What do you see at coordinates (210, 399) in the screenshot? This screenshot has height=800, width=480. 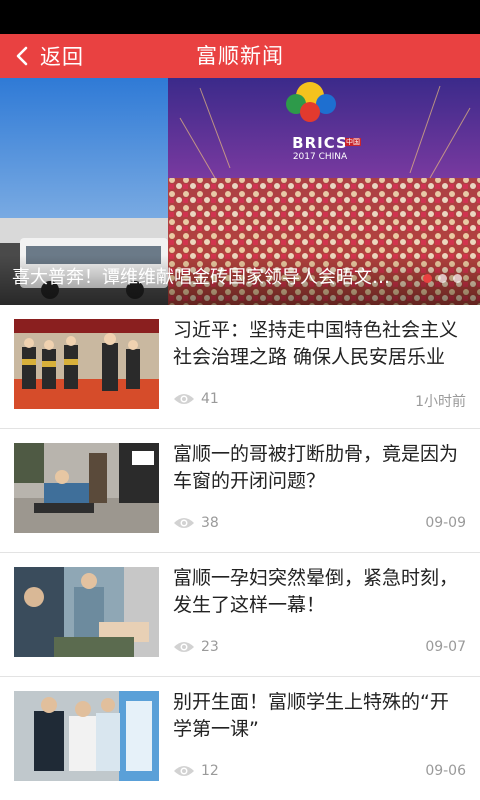 I see `view-count-value: 41` at bounding box center [210, 399].